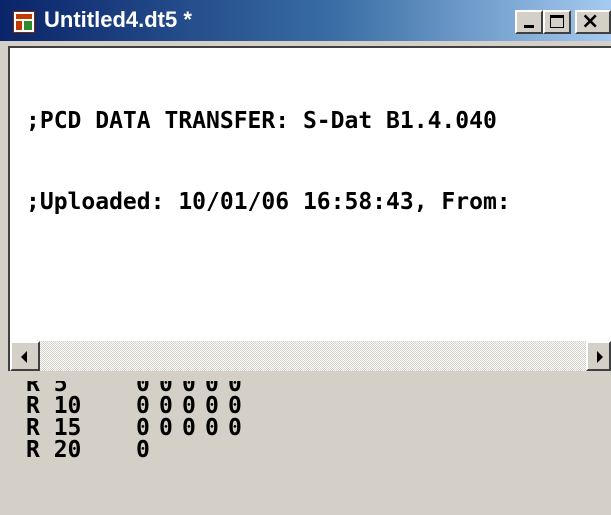  I want to click on window-left-edge, so click(4, 211).